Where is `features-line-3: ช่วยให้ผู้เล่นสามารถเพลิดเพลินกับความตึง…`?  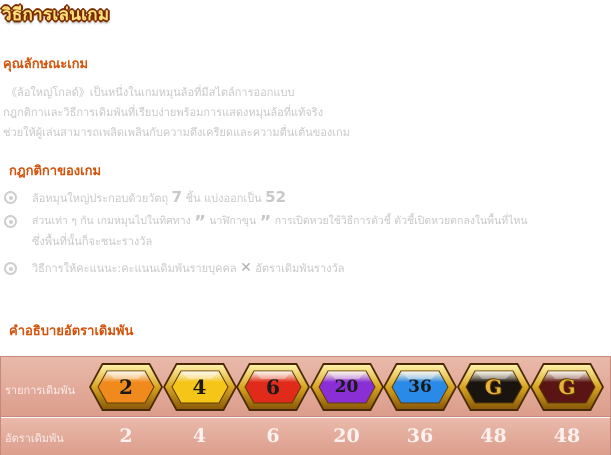 features-line-3: ช่วยให้ผู้เล่นสามารถเพลิดเพลินกับความตึง… is located at coordinates (176, 132).